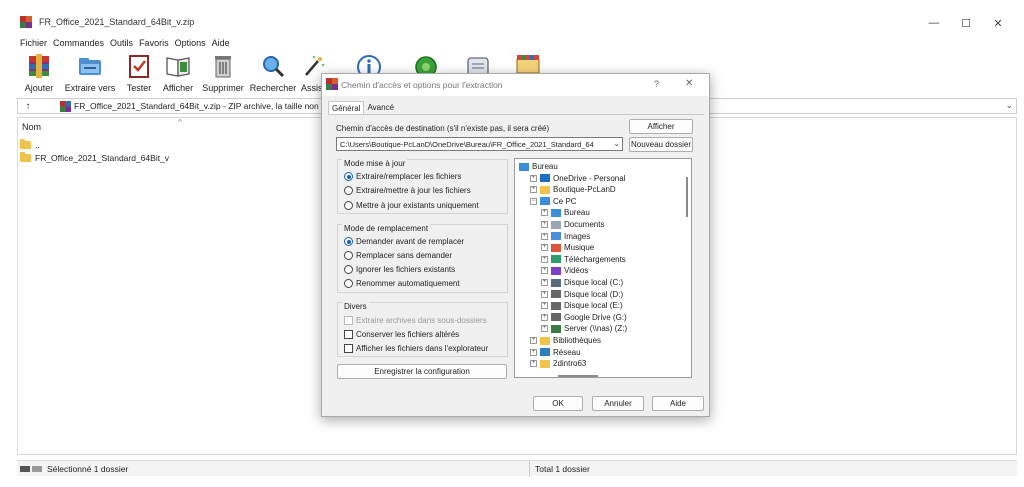 This screenshot has width=1024, height=487. I want to click on help-button: Aide, so click(678, 403).